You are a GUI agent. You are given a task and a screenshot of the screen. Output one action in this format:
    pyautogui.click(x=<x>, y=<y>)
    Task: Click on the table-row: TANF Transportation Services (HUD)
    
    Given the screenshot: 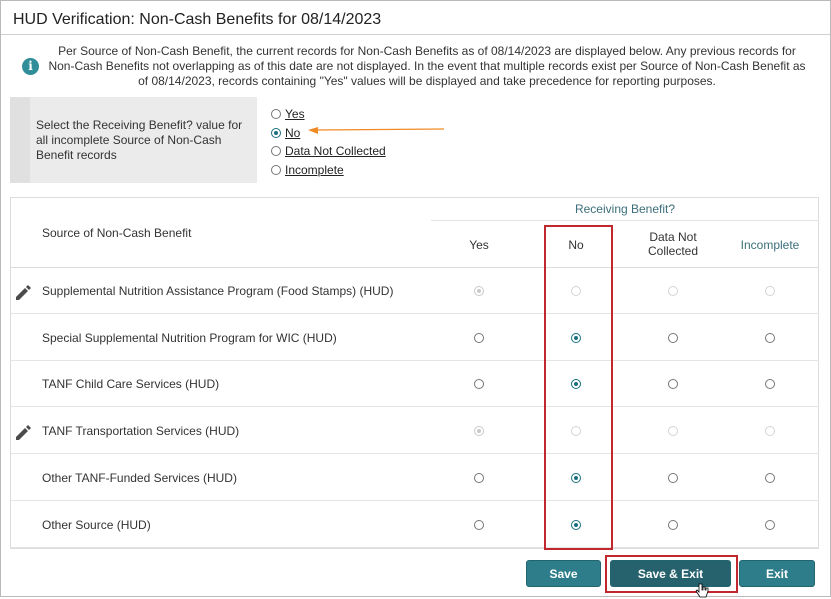 What is the action you would take?
    pyautogui.click(x=414, y=431)
    